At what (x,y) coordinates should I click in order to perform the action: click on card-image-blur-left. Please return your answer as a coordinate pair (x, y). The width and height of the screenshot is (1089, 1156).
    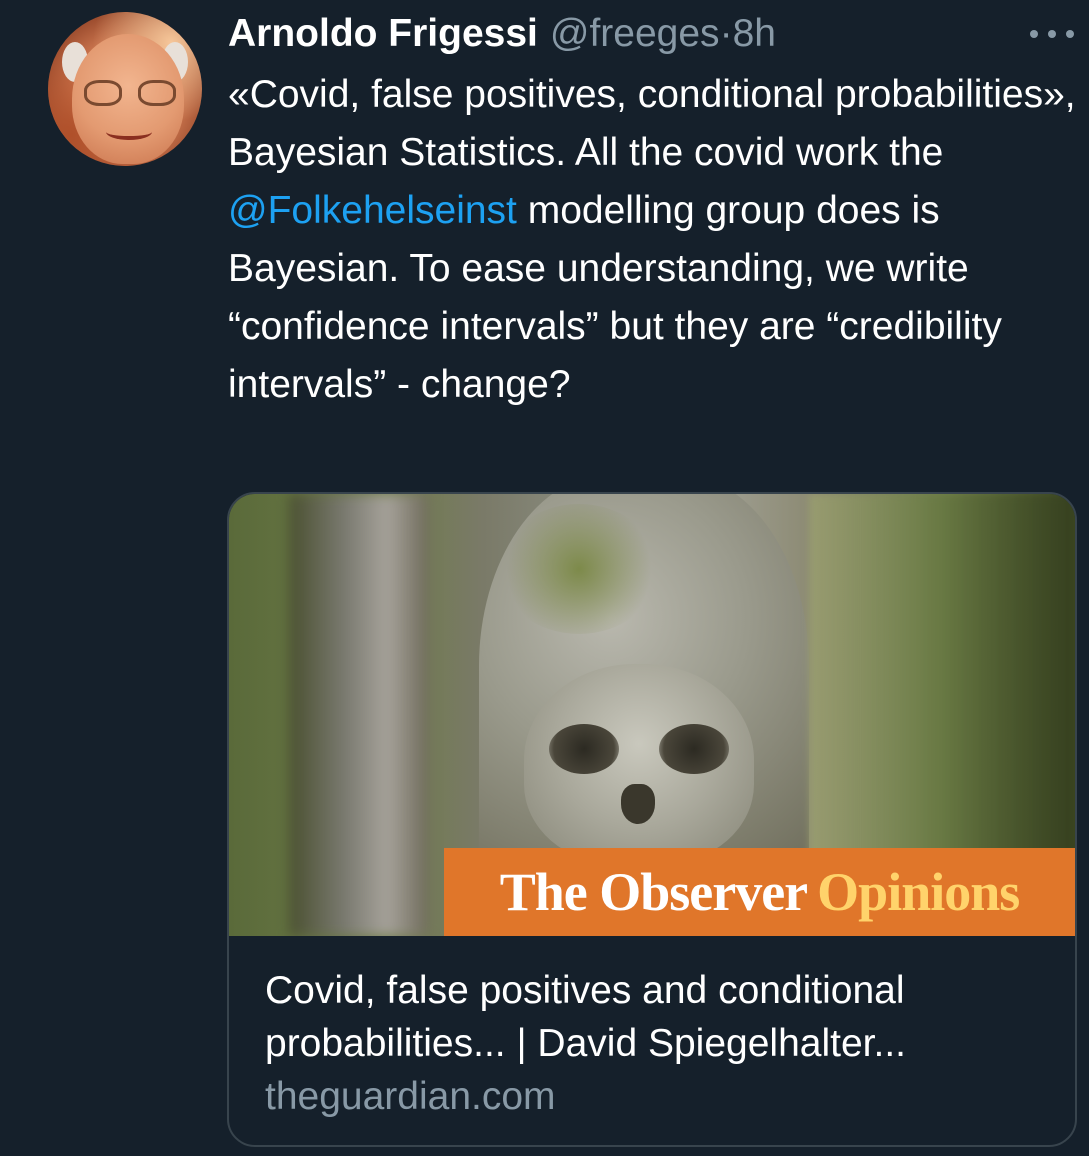
    Looking at the image, I should click on (359, 715).